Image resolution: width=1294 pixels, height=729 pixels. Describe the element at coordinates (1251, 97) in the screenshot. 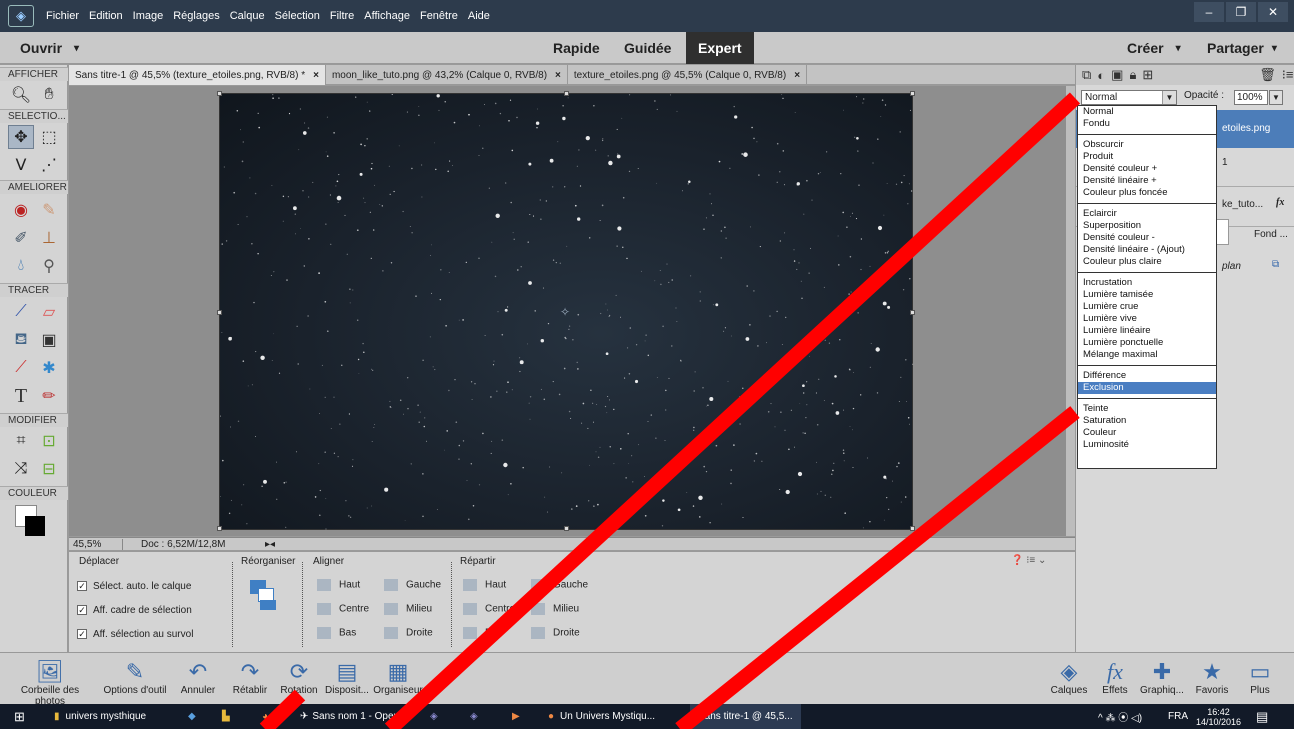

I see `opacity-input: 100%` at that location.